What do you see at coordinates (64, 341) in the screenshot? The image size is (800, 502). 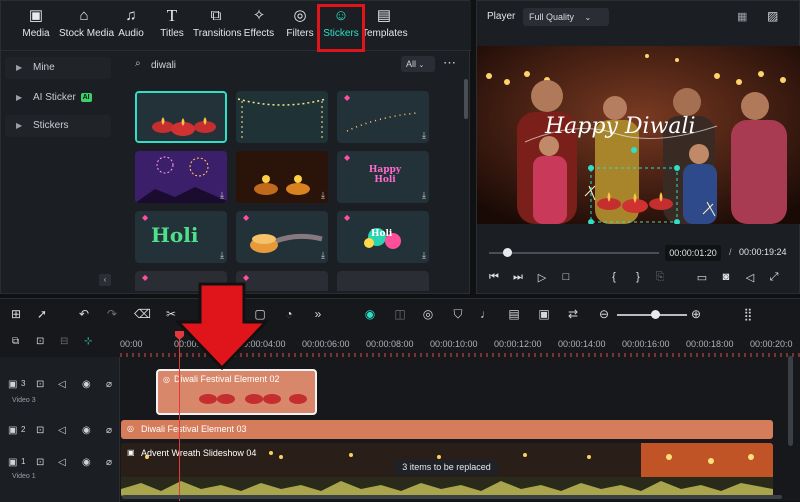 I see `track-settings-icon: ⊟` at bounding box center [64, 341].